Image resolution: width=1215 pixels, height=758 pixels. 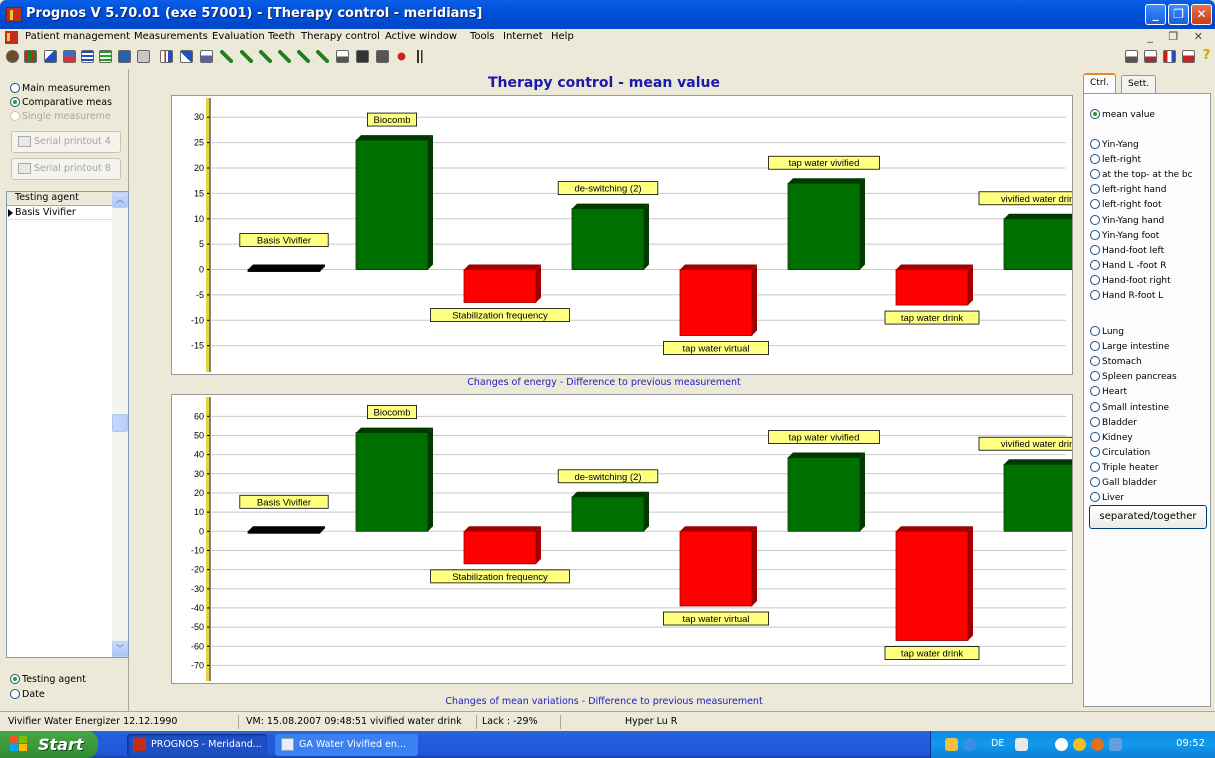 What do you see at coordinates (1149, 331) in the screenshot?
I see `radio-lung: Lung` at bounding box center [1149, 331].